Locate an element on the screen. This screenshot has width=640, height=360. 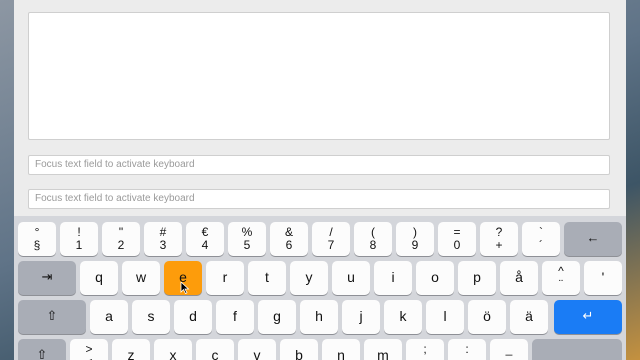
key-label: w is located at coordinates (141, 277).